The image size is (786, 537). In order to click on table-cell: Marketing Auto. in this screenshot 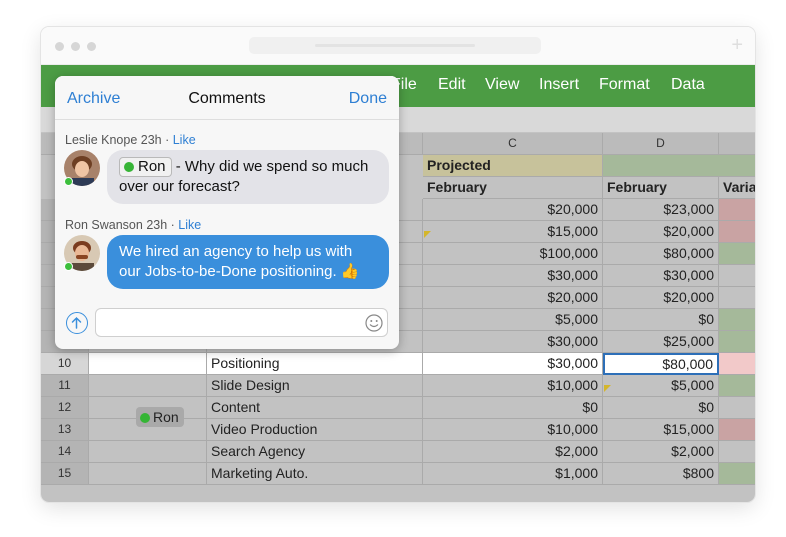, I will do `click(315, 474)`.